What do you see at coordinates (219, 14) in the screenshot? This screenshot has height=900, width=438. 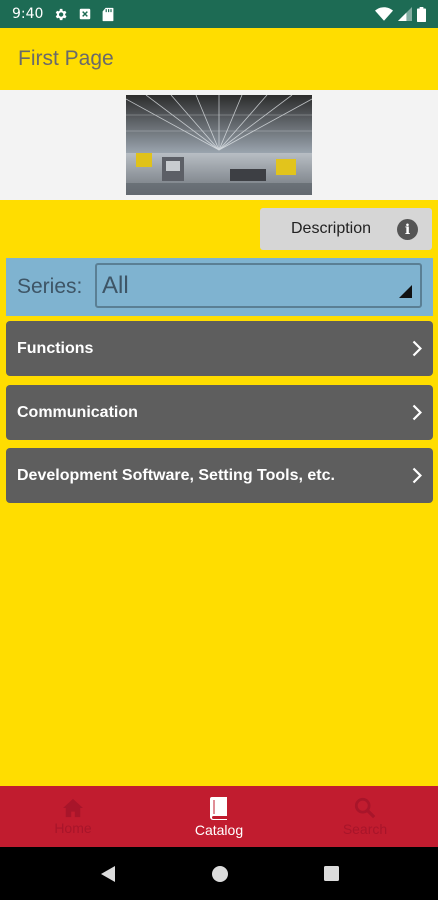 I see `status-bar: 9:40` at bounding box center [219, 14].